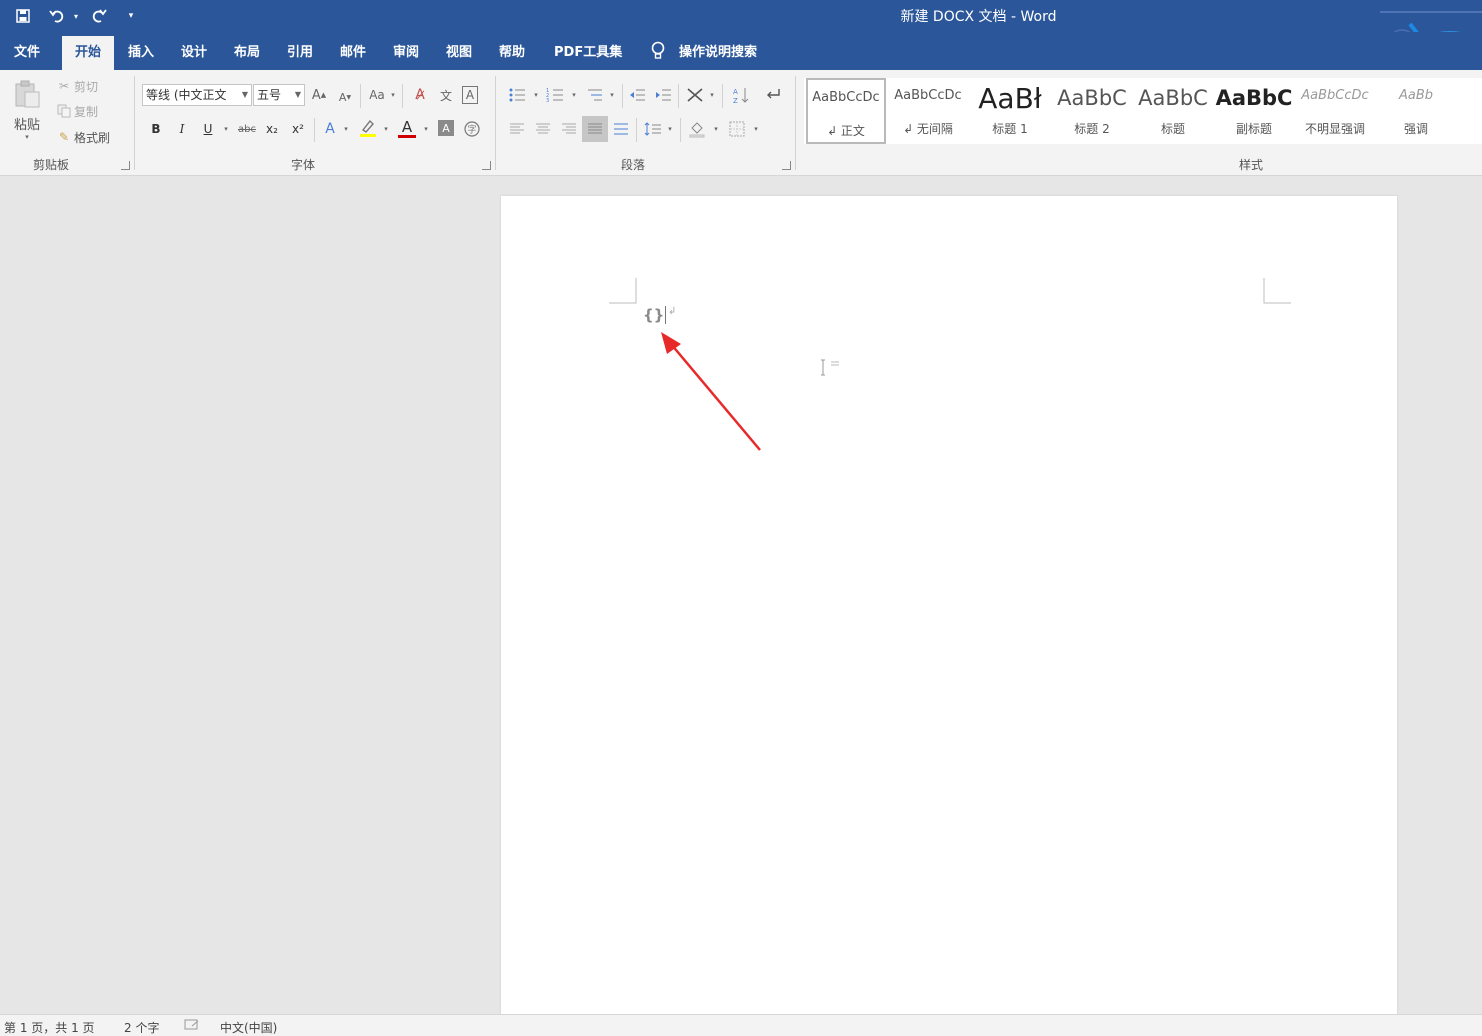  I want to click on italic-button: I, so click(182, 129).